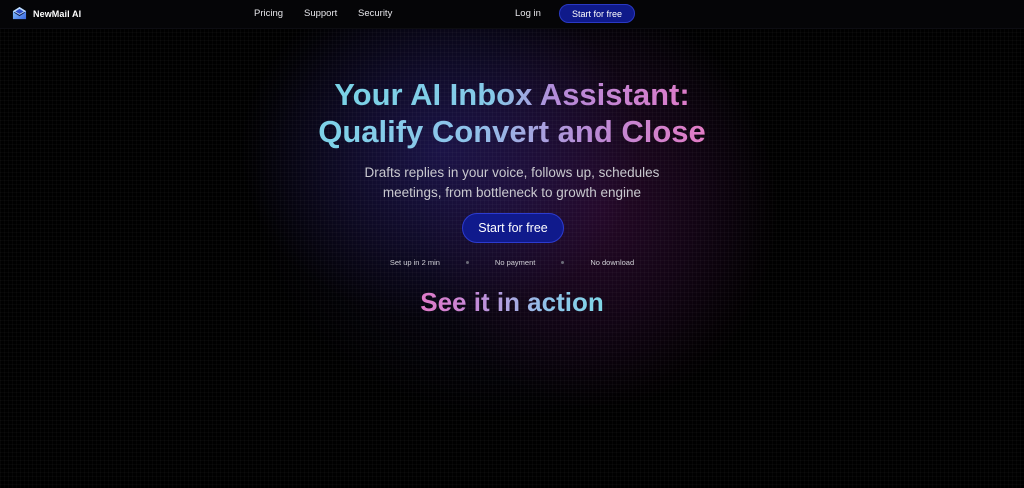  What do you see at coordinates (414, 262) in the screenshot?
I see `feature-setup-time: Set up in 2 min` at bounding box center [414, 262].